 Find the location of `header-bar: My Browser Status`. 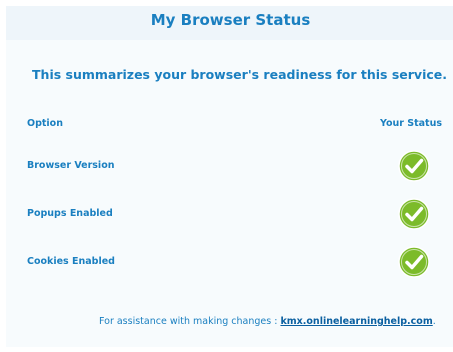

header-bar: My Browser Status is located at coordinates (229, 23).